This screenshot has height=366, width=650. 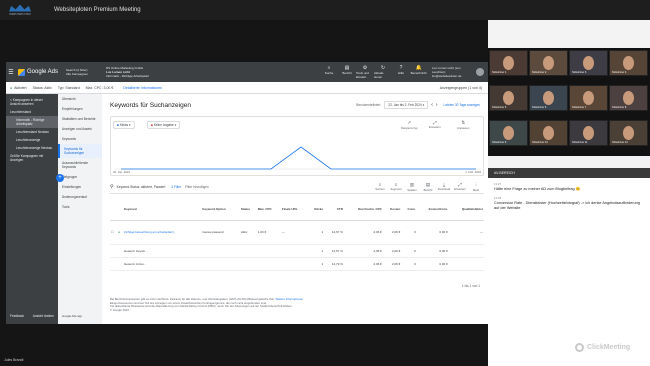 What do you see at coordinates (401, 72) in the screenshot?
I see `help-tool-button: ? Hilfe` at bounding box center [401, 72].